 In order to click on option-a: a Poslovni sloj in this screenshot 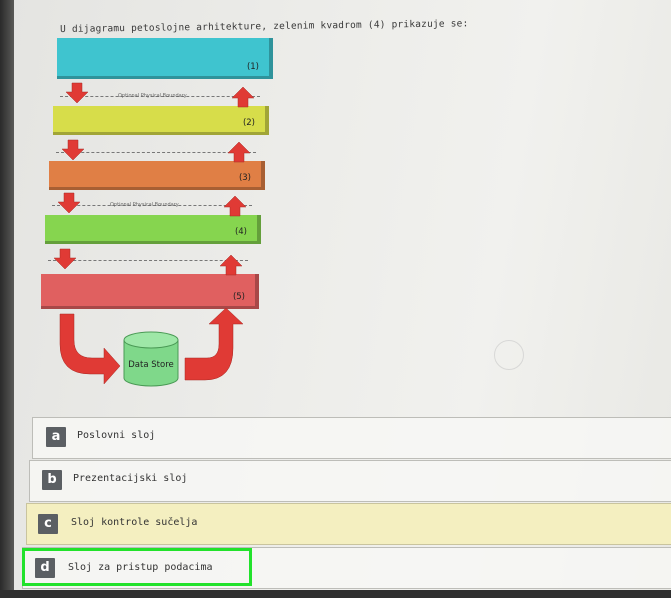, I will do `click(351, 438)`.